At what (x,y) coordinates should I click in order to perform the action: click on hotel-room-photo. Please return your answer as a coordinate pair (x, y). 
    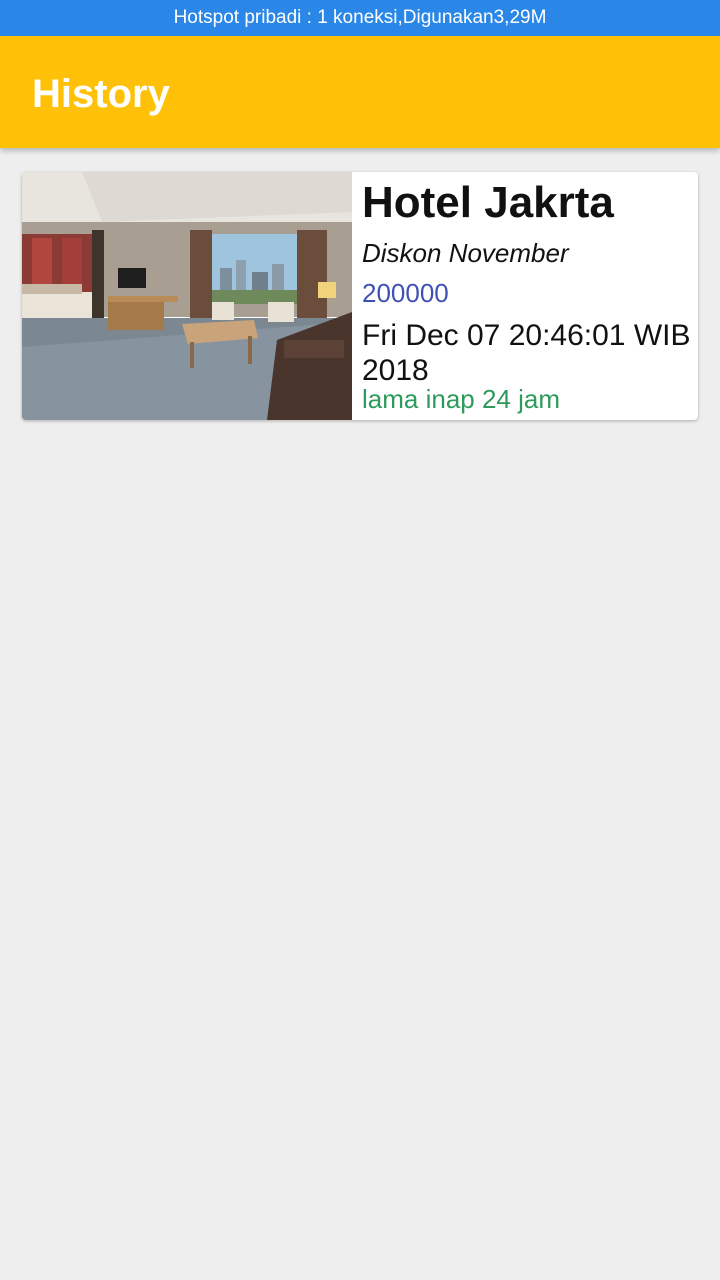
    Looking at the image, I should click on (187, 296).